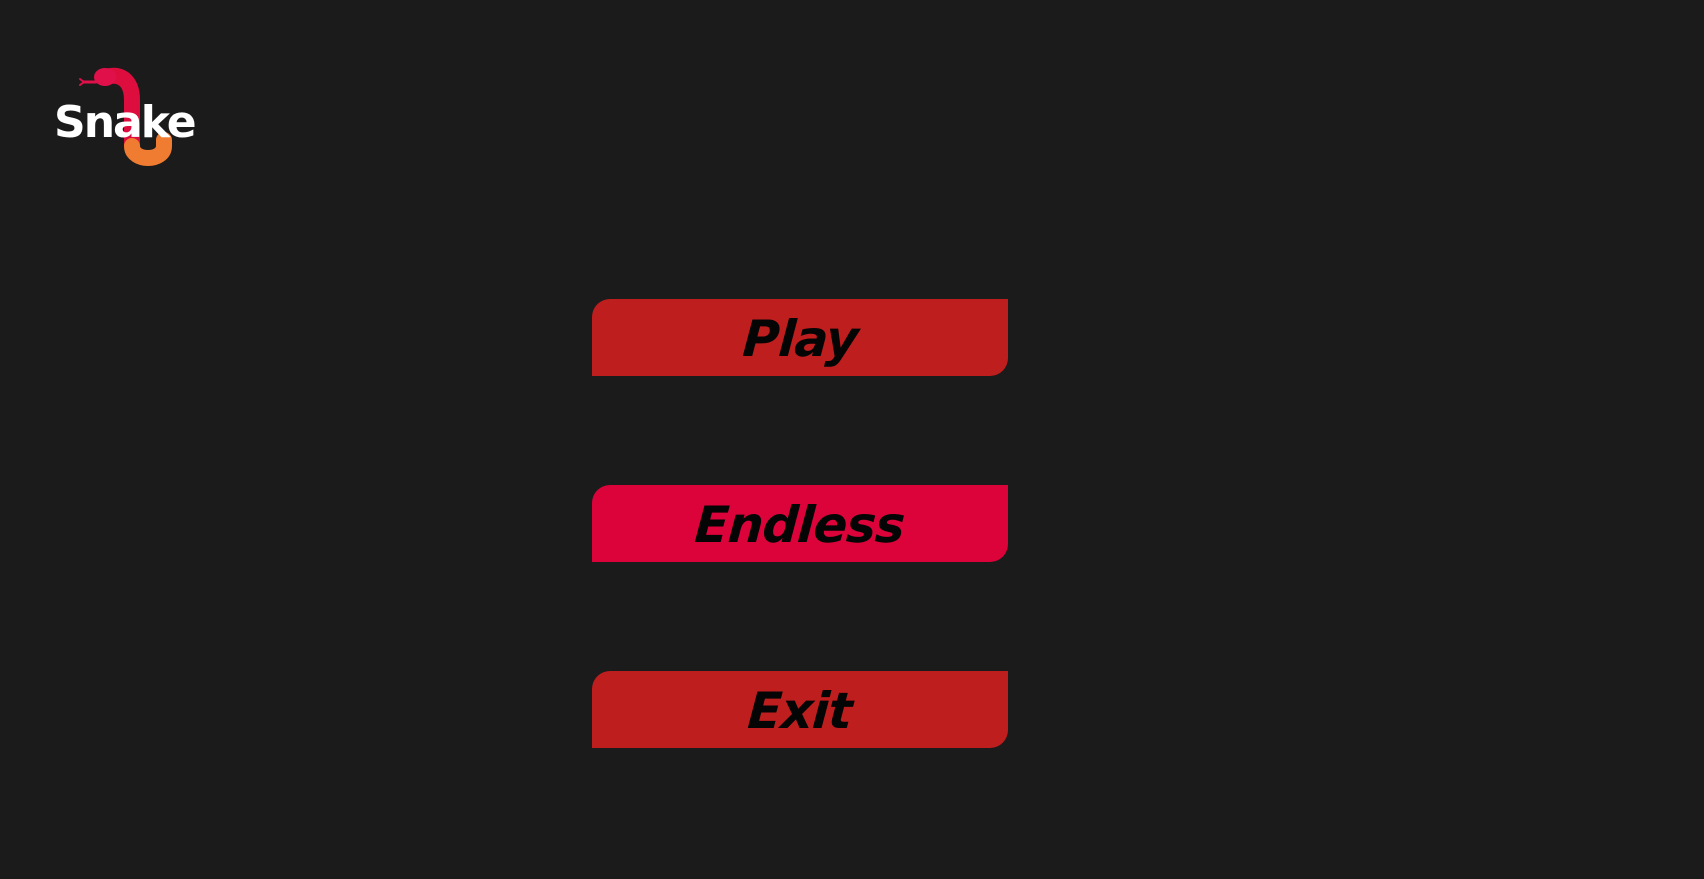  I want to click on play-button-label: Play, so click(800, 338).